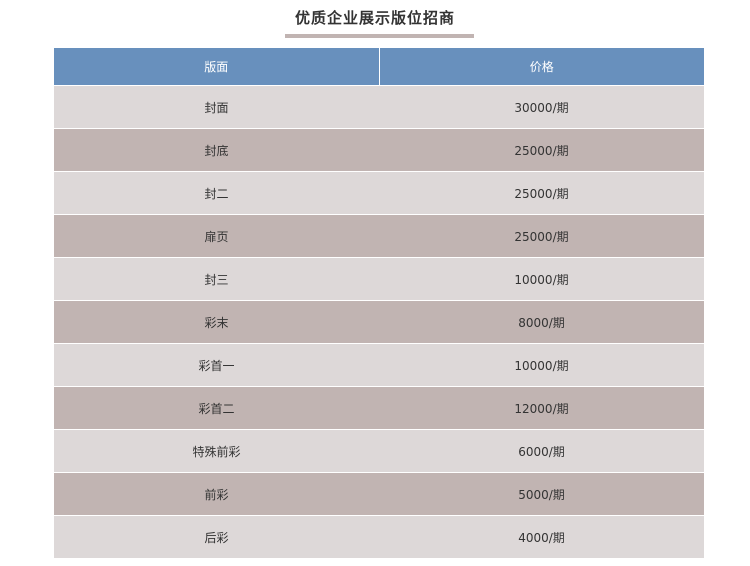  I want to click on cell-price: 30000/期, so click(541, 107).